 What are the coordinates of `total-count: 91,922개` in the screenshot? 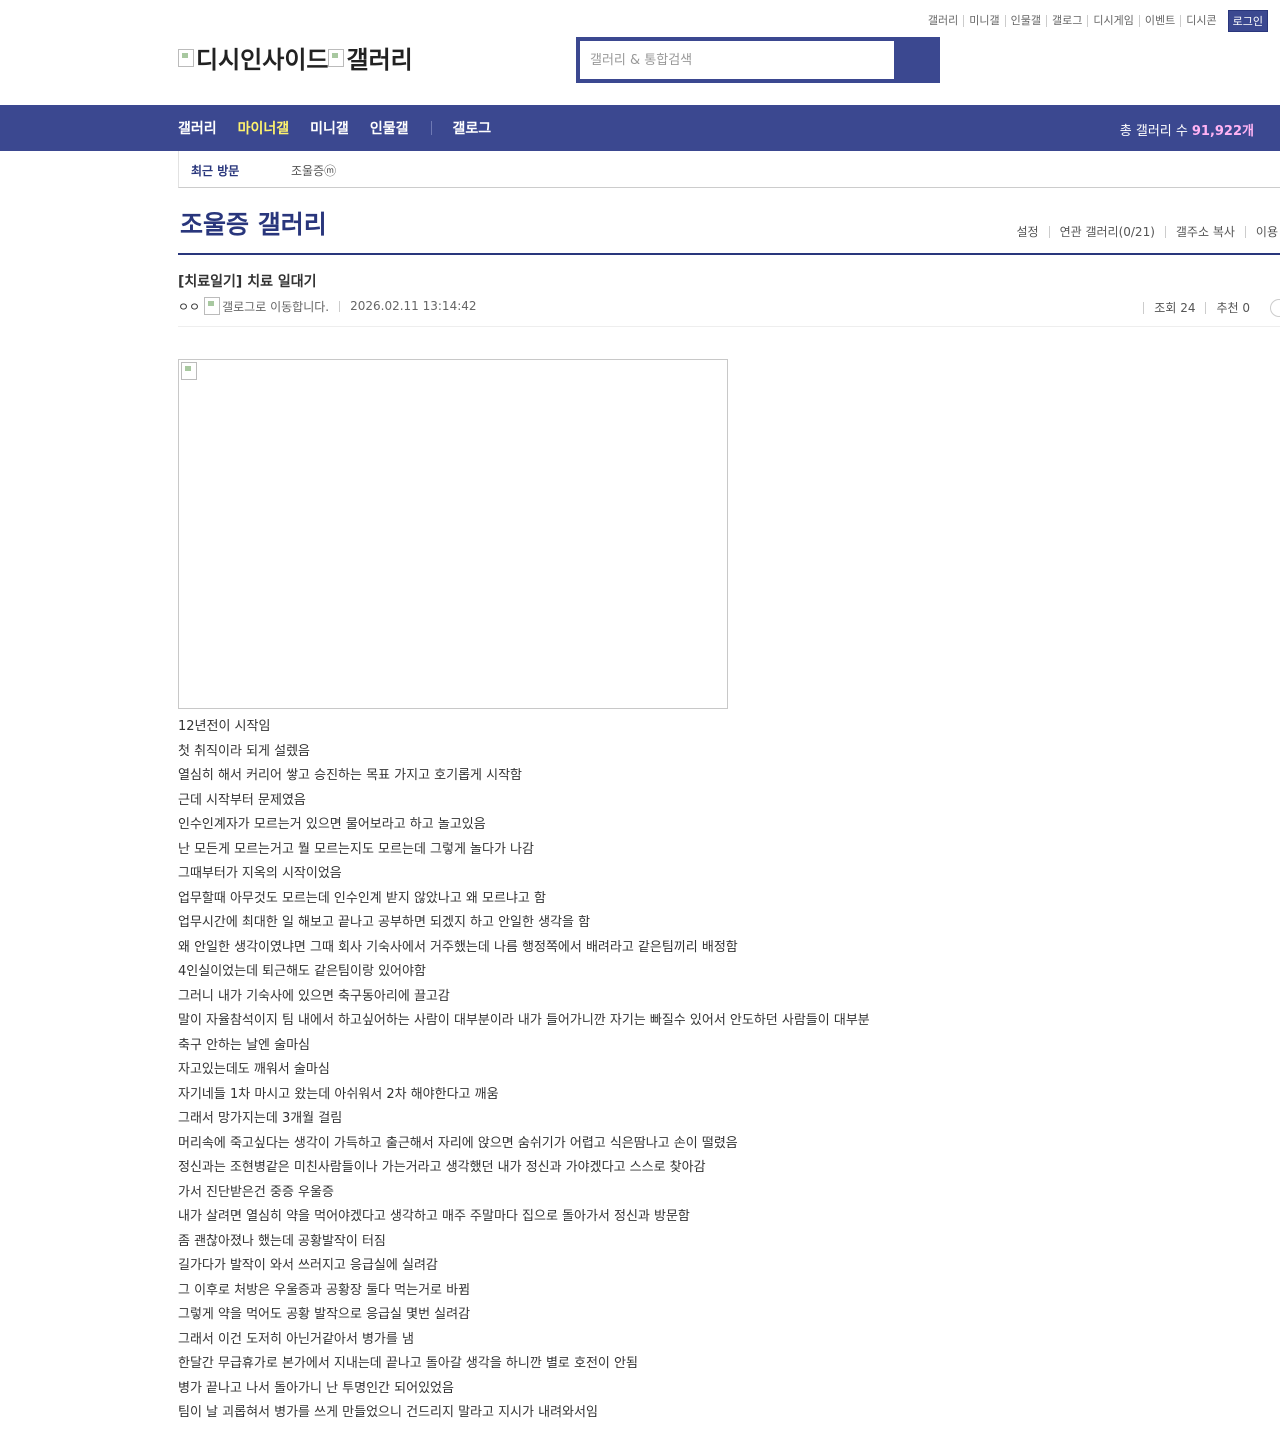 It's located at (1222, 131).